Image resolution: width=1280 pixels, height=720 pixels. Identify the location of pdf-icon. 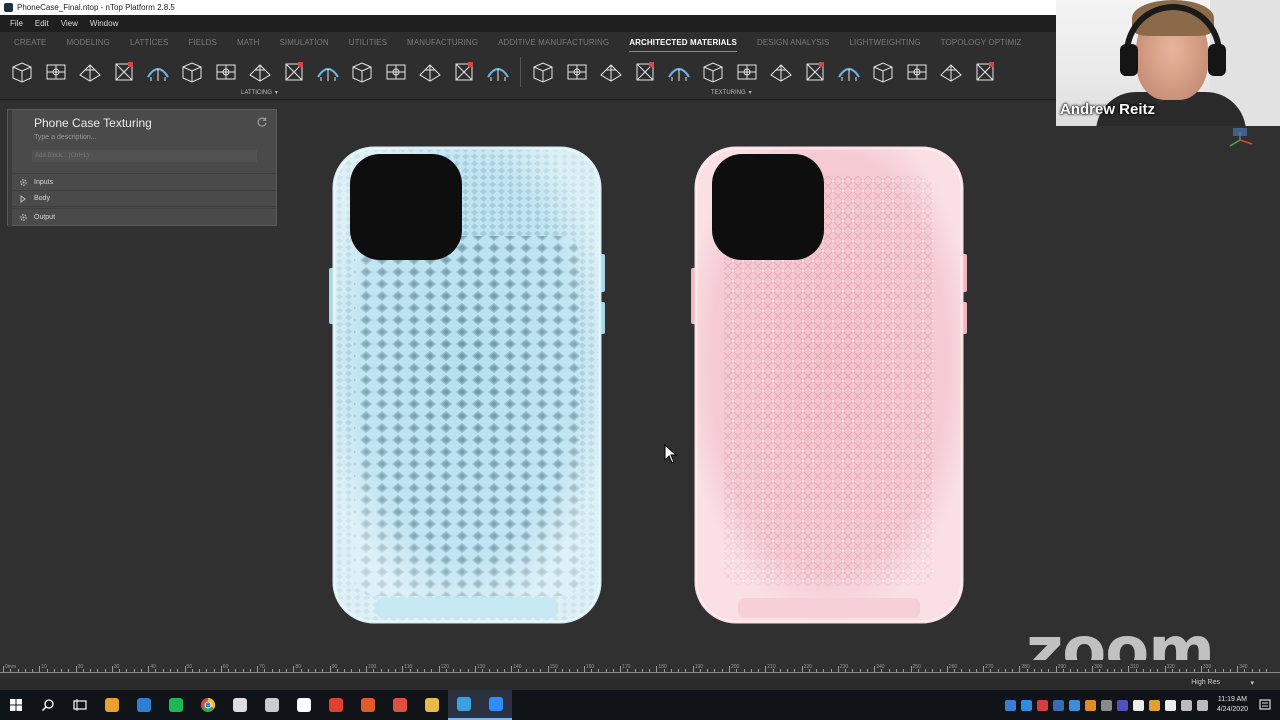
(336, 705).